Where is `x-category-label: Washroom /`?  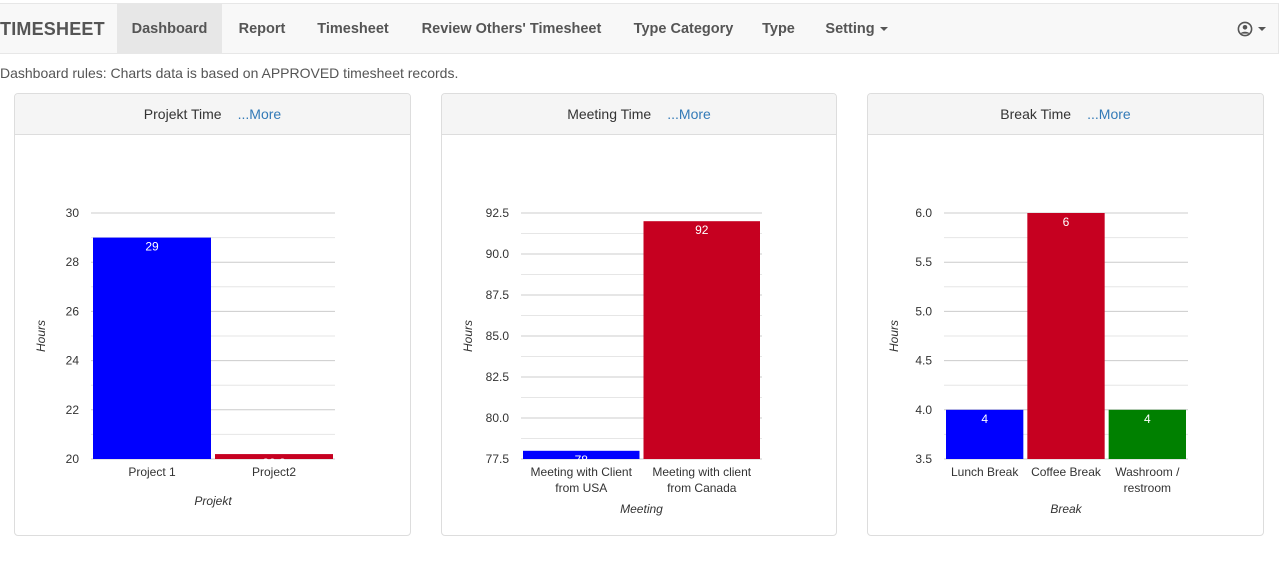
x-category-label: Washroom / is located at coordinates (1147, 472).